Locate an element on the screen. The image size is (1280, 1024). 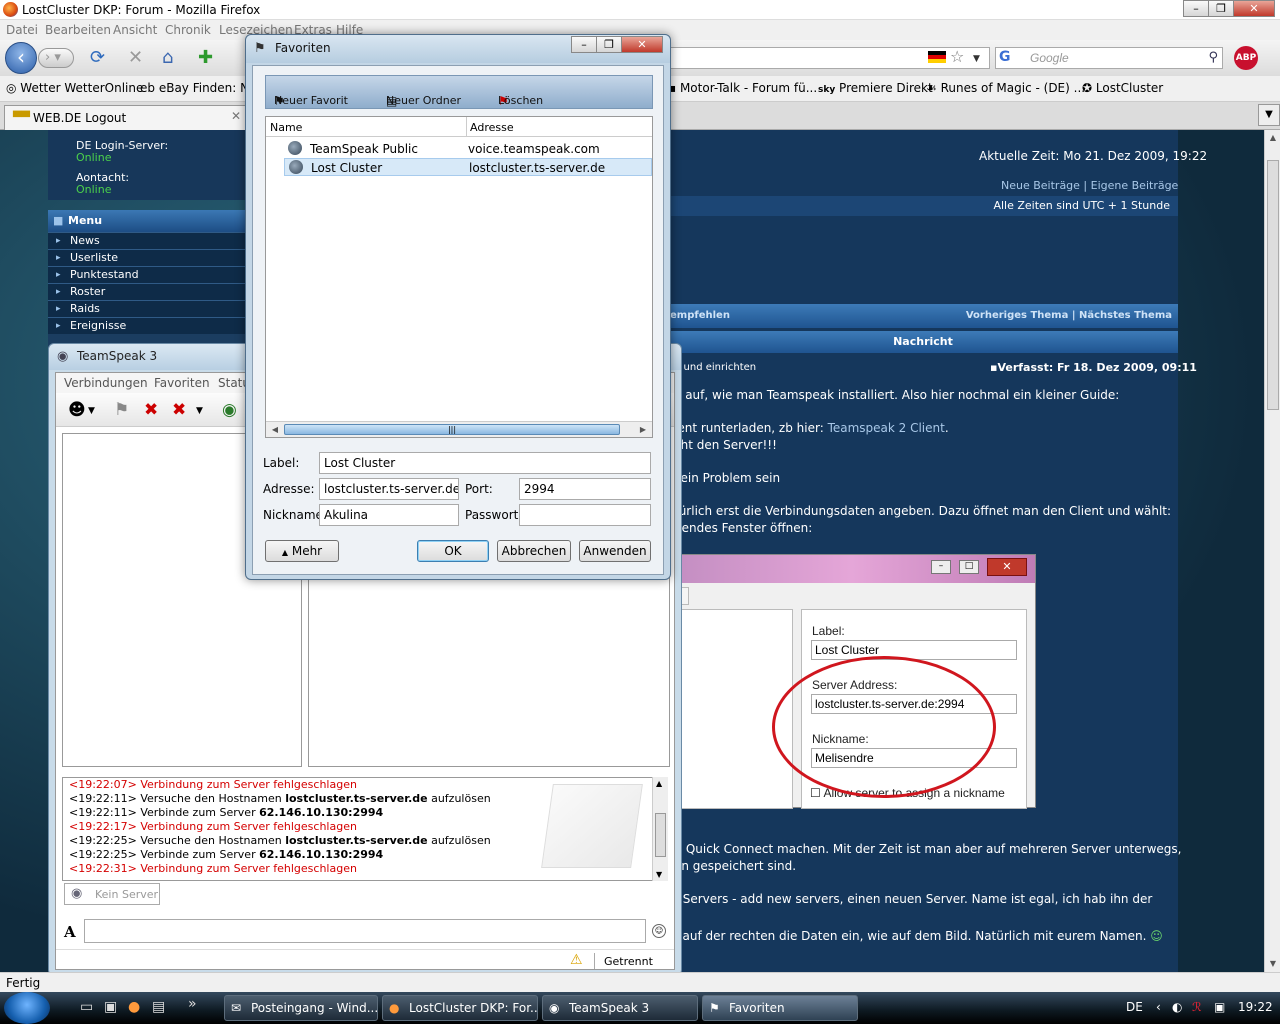
reload-icon: ⟳ is located at coordinates (97, 58).